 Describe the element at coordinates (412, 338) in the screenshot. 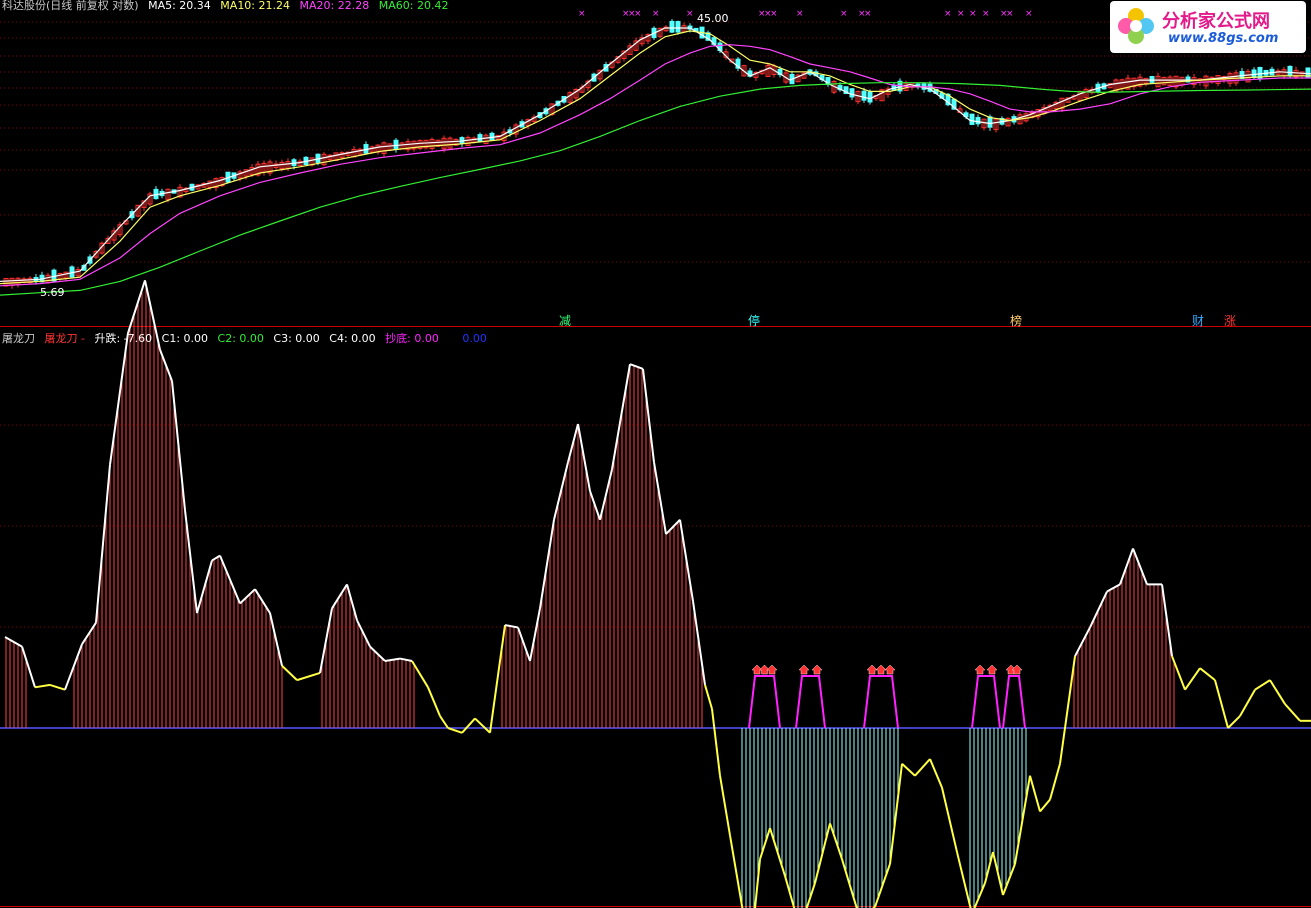

I see `bottom-fish-label: 抄底: 0.00` at that location.